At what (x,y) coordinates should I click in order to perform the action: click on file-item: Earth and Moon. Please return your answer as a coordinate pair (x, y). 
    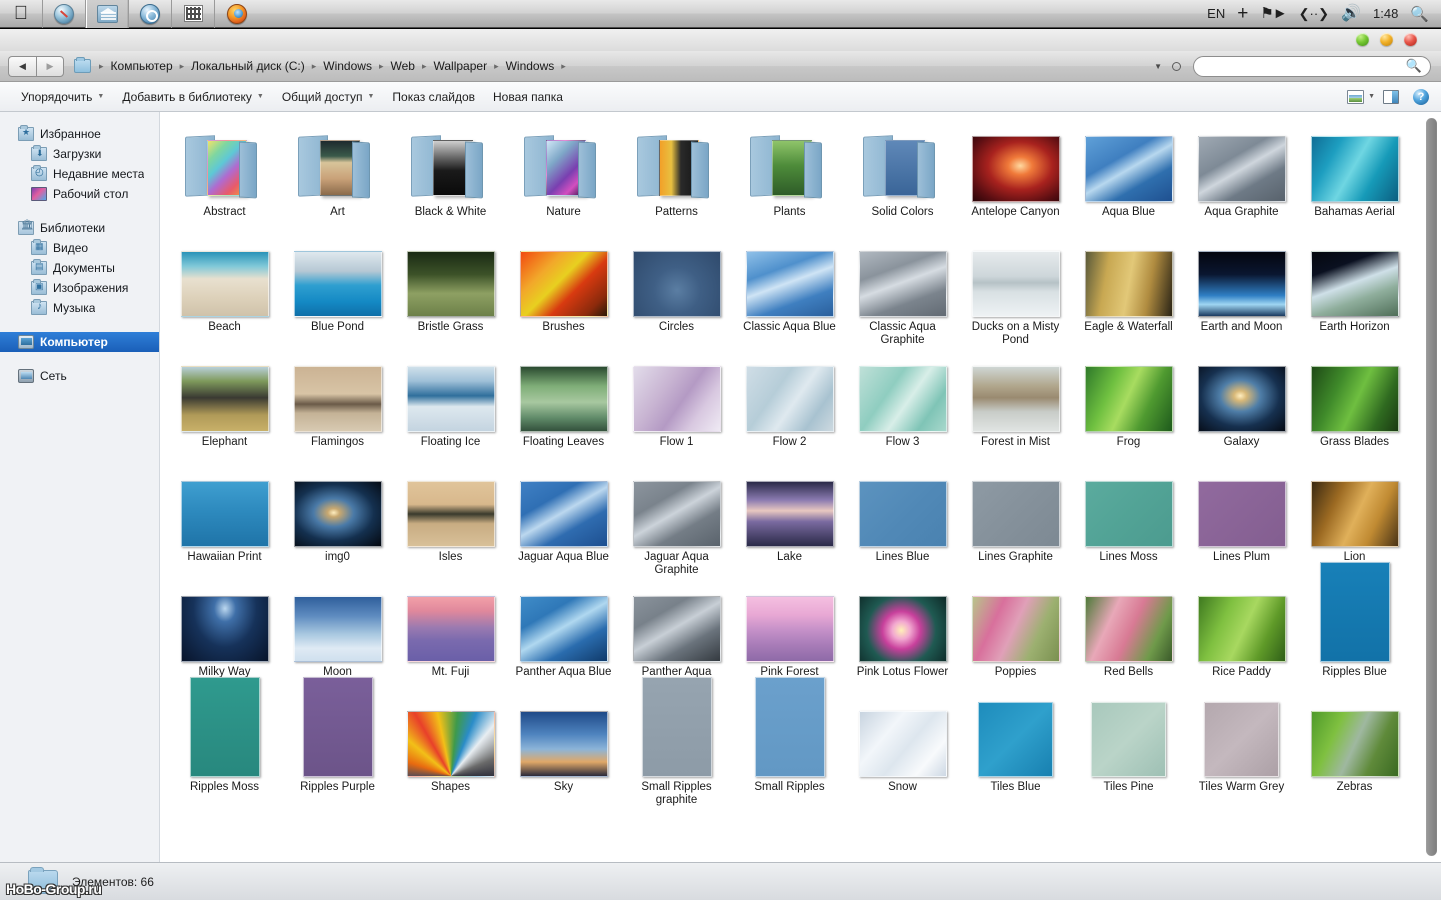
    Looking at the image, I should click on (1241, 292).